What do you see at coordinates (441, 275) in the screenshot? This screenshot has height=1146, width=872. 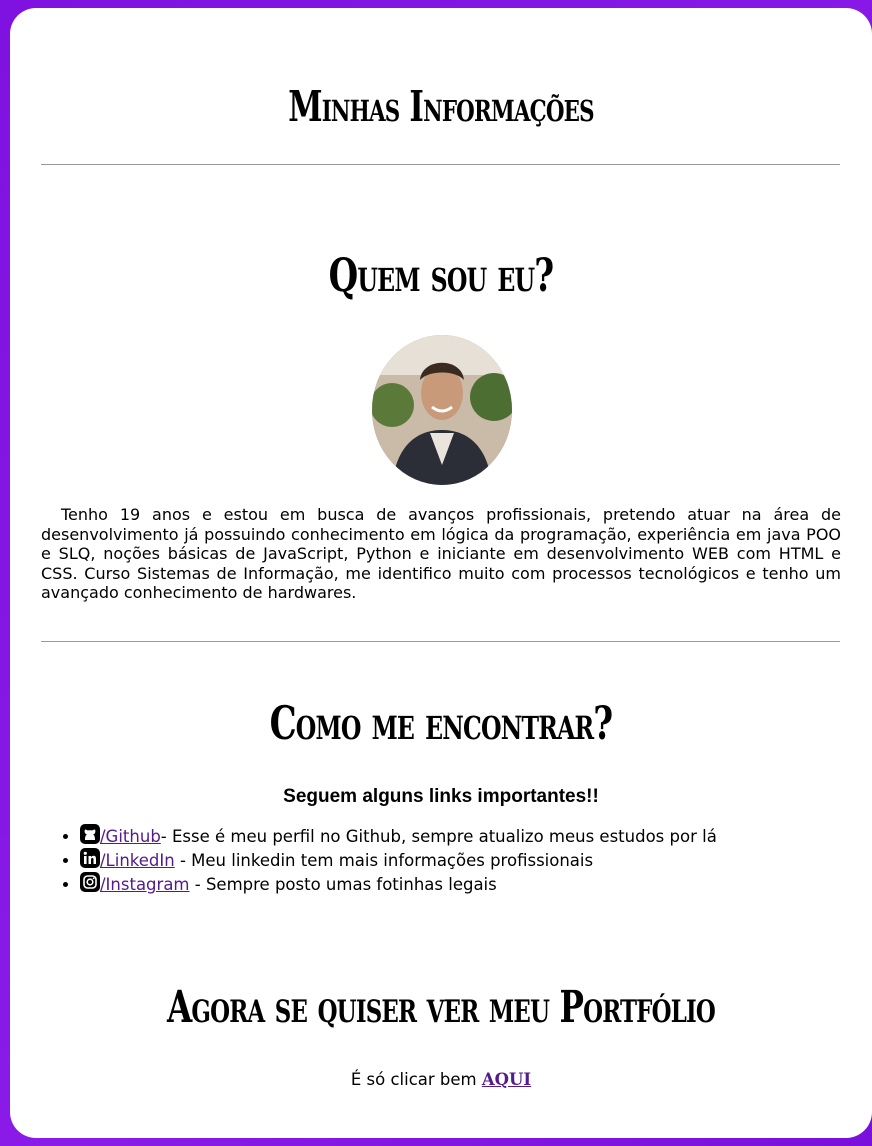 I see `about-heading: Quem sou eu?` at bounding box center [441, 275].